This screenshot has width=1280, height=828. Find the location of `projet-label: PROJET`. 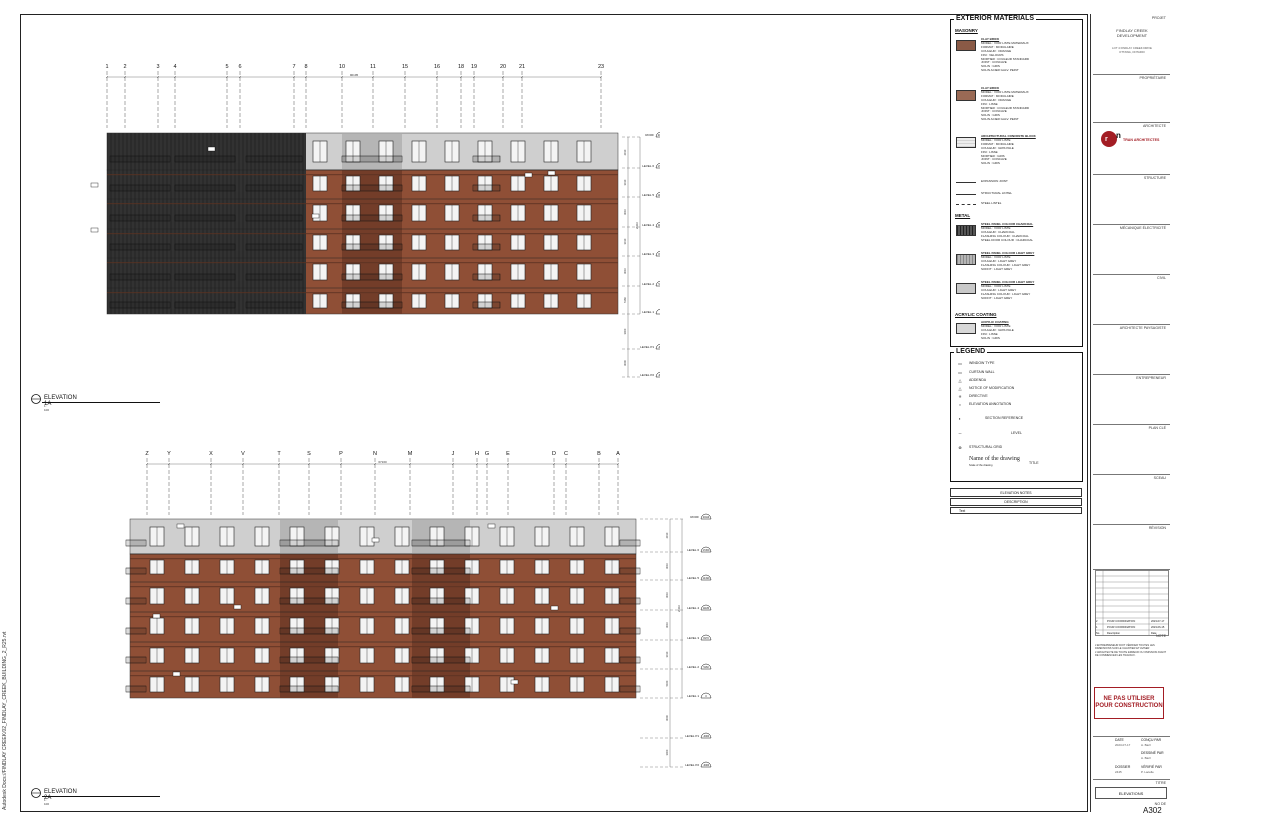

projet-label: PROJET is located at coordinates (1158, 18).